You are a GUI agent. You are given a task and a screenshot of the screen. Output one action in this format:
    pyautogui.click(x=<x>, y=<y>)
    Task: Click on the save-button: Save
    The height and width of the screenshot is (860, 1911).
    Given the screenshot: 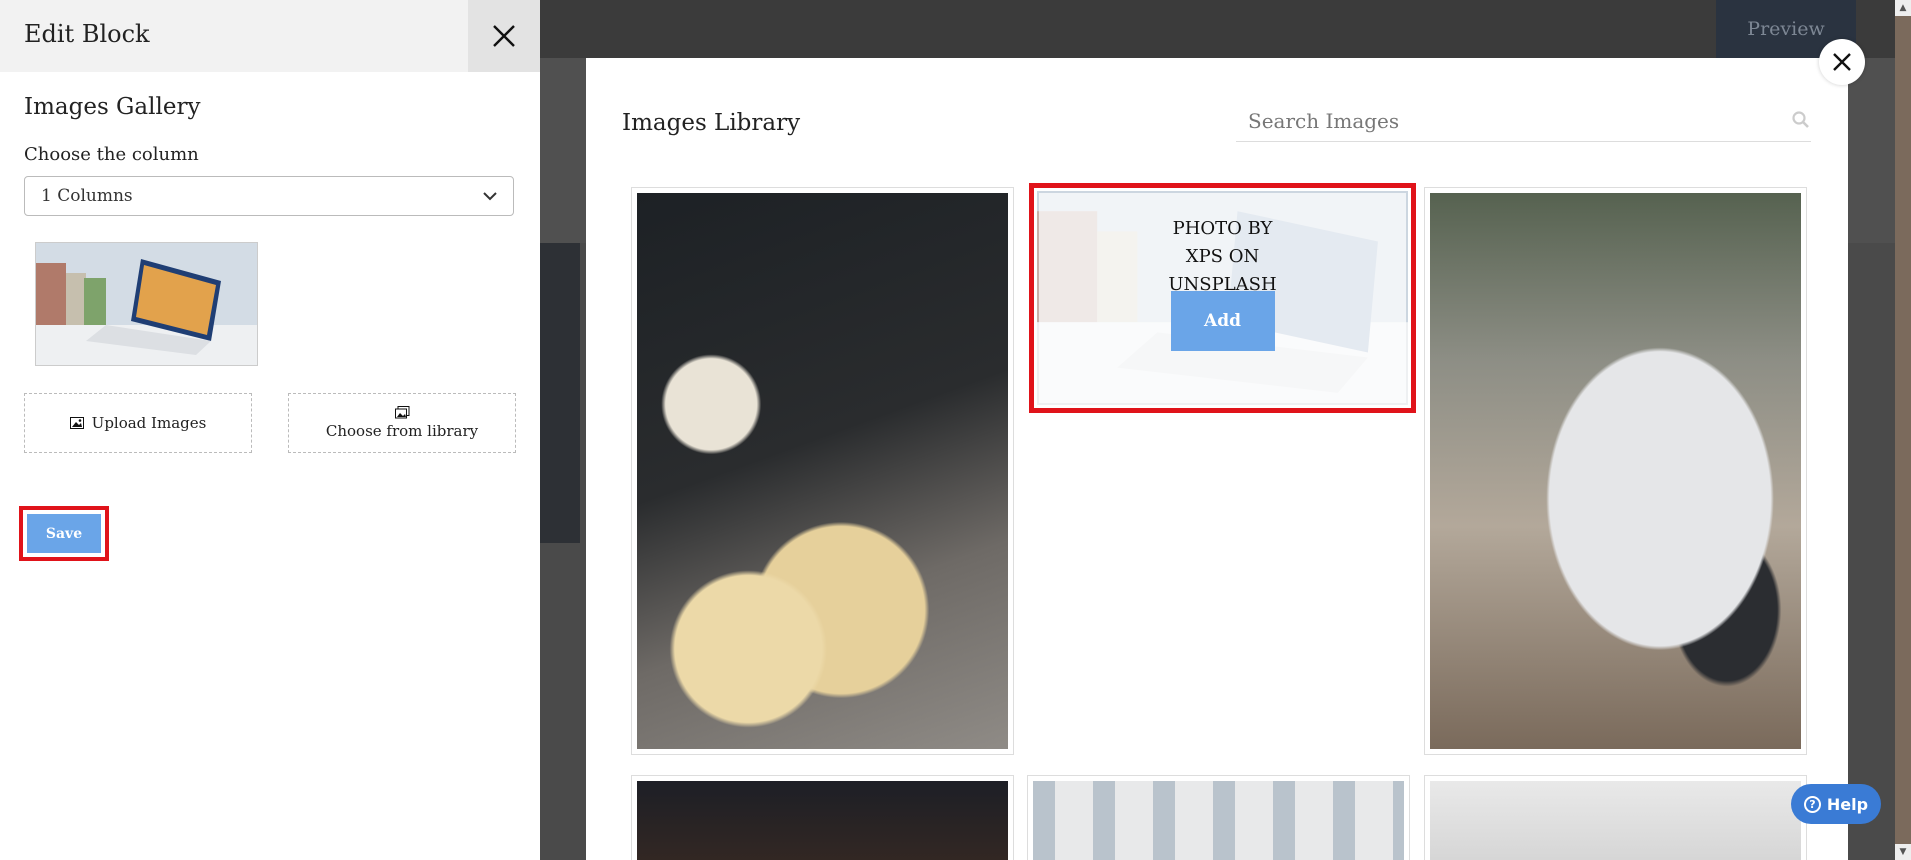 What is the action you would take?
    pyautogui.click(x=64, y=533)
    